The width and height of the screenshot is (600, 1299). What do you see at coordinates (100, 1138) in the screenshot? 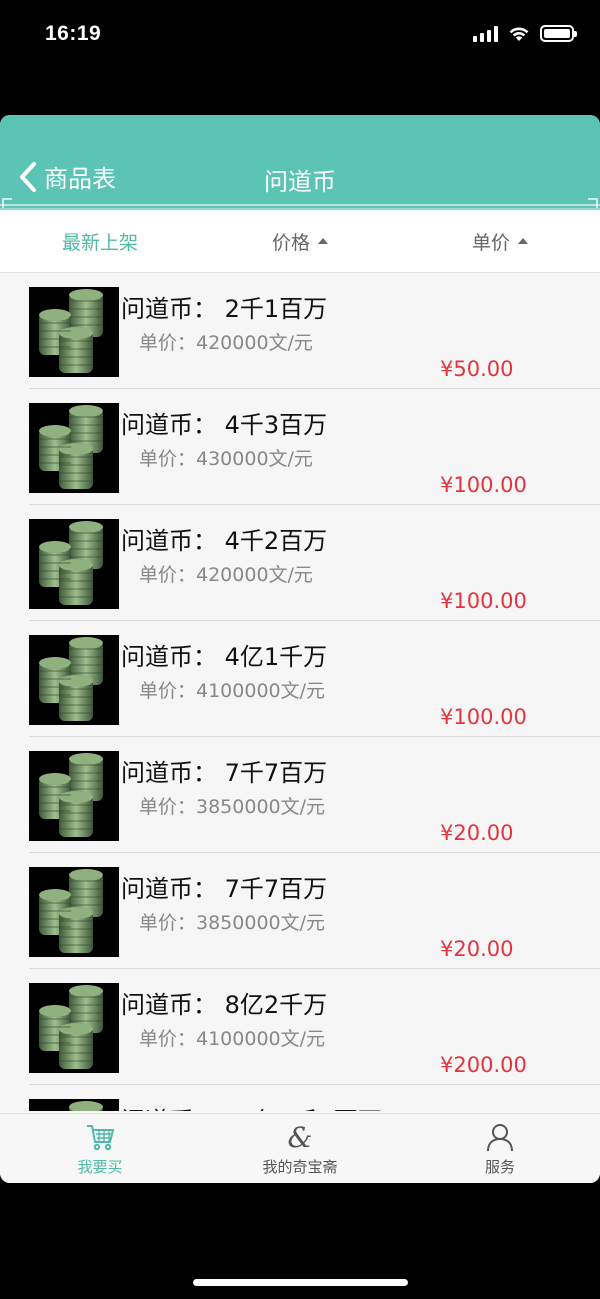
I see `cart-icon` at bounding box center [100, 1138].